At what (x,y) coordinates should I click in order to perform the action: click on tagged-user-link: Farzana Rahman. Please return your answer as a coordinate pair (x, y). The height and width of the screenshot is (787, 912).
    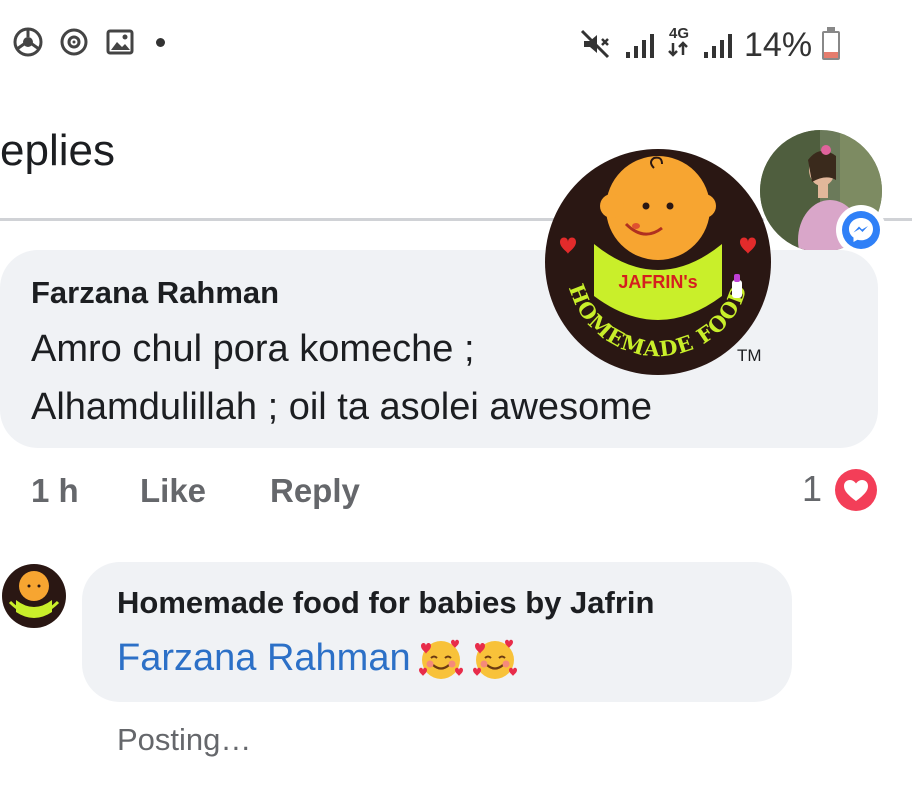
    Looking at the image, I should click on (264, 658).